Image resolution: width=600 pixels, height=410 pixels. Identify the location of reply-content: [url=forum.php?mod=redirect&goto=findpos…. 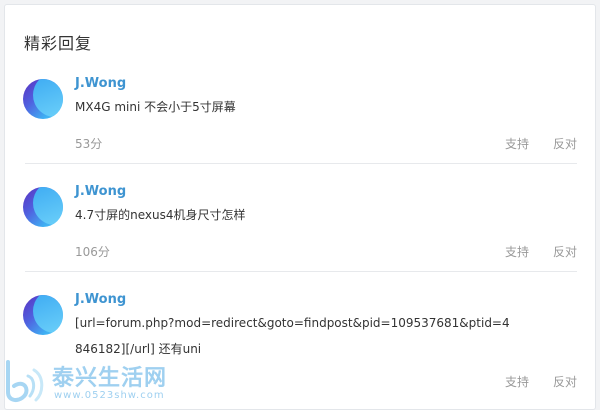
(292, 336).